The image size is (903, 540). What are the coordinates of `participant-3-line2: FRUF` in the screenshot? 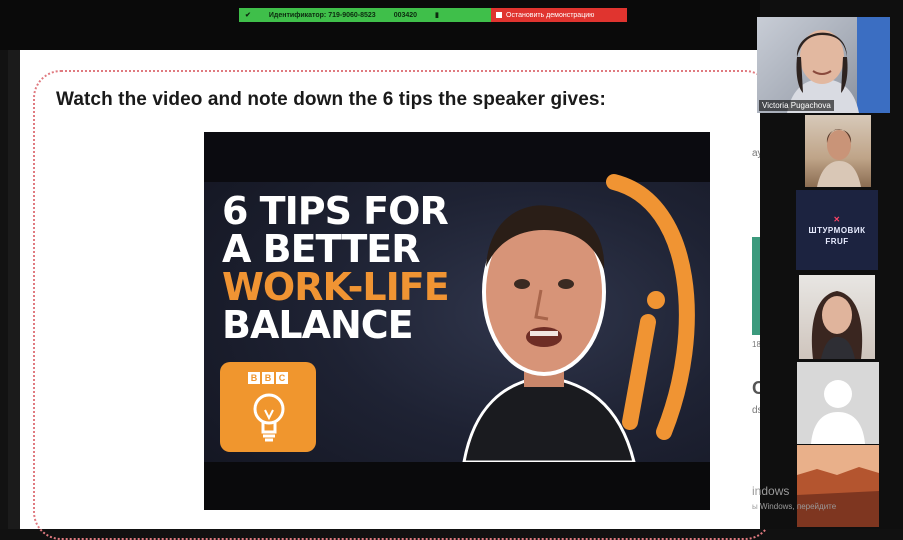 It's located at (837, 241).